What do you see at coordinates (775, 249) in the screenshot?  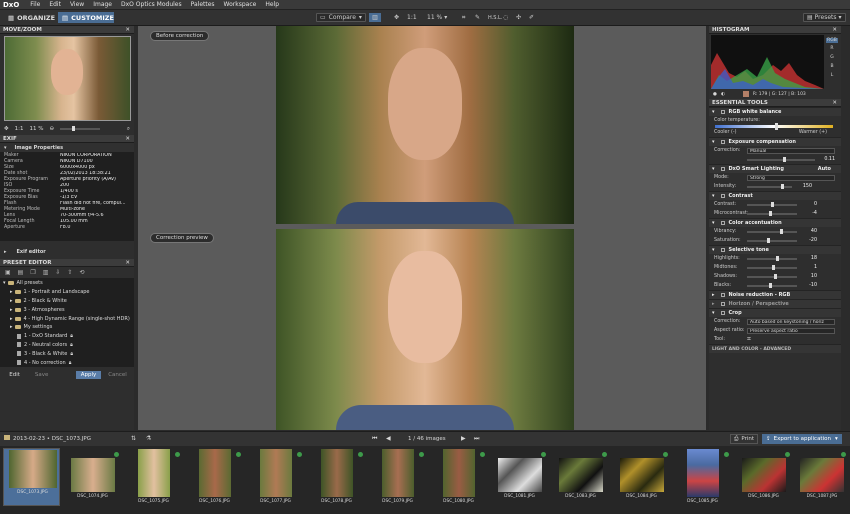 I see `selective-tone-section-header: ▾ Selective tone` at bounding box center [775, 249].